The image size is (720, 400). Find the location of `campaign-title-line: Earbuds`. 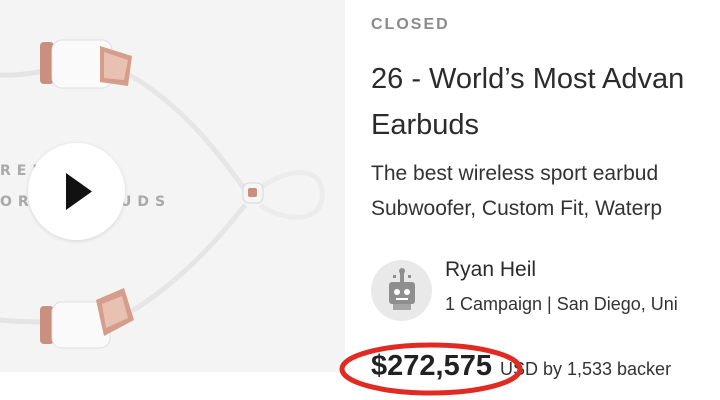

campaign-title-line: Earbuds is located at coordinates (425, 125).